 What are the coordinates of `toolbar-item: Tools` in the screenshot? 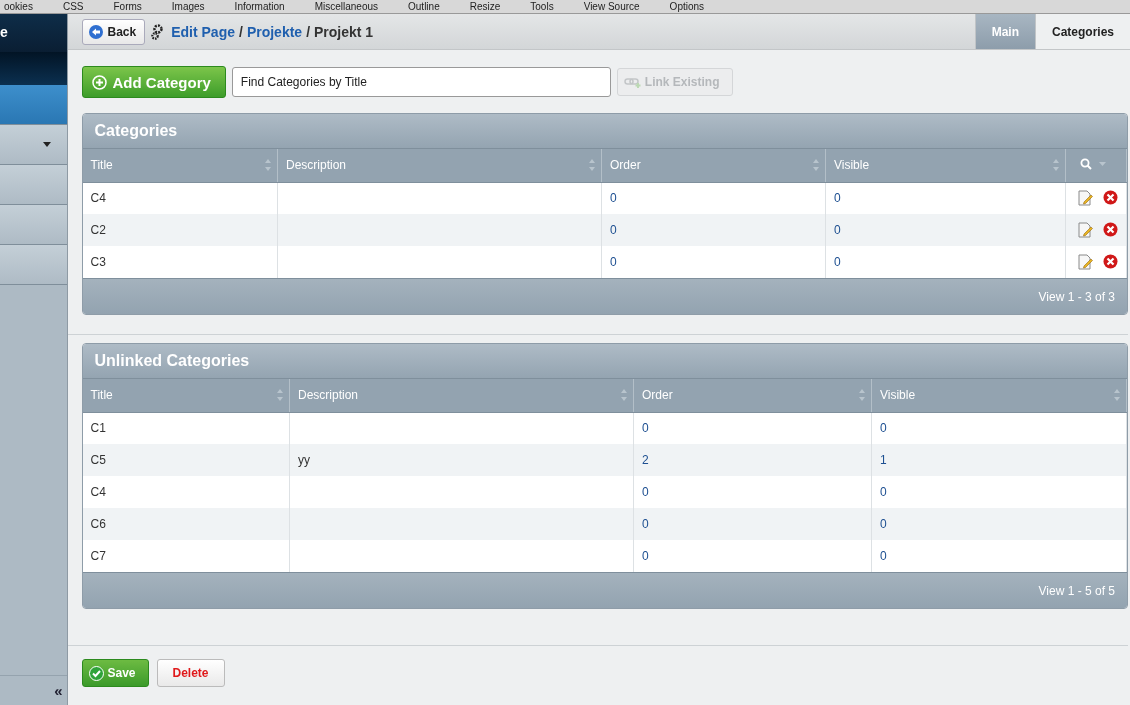 It's located at (542, 6).